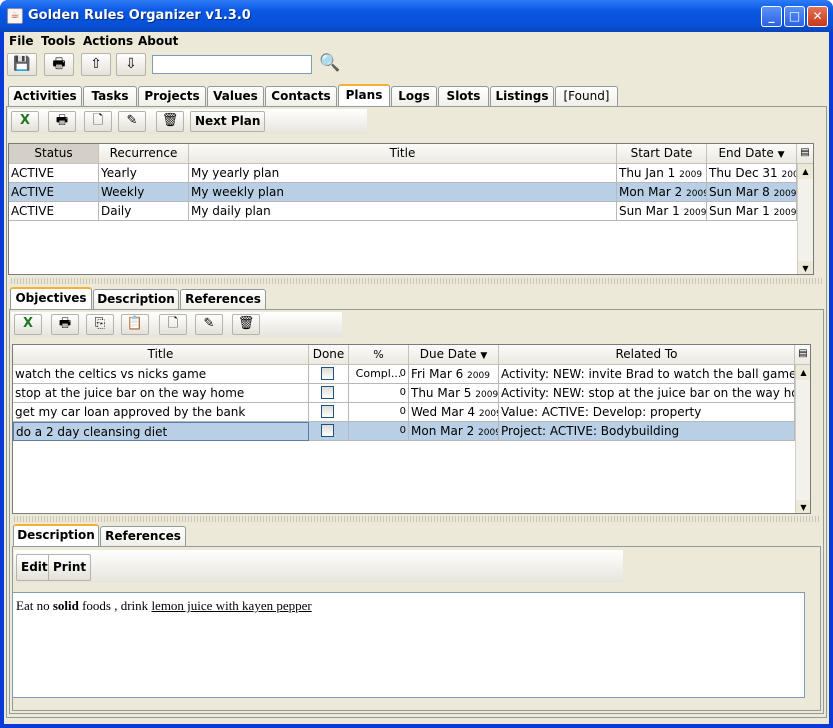 Image resolution: width=833 pixels, height=728 pixels. Describe the element at coordinates (771, 16) in the screenshot. I see `minimize-button: _` at that location.